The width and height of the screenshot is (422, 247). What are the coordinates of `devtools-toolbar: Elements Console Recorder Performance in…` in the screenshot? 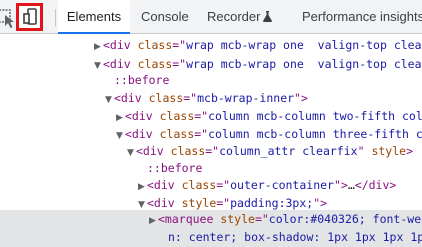 It's located at (211, 17).